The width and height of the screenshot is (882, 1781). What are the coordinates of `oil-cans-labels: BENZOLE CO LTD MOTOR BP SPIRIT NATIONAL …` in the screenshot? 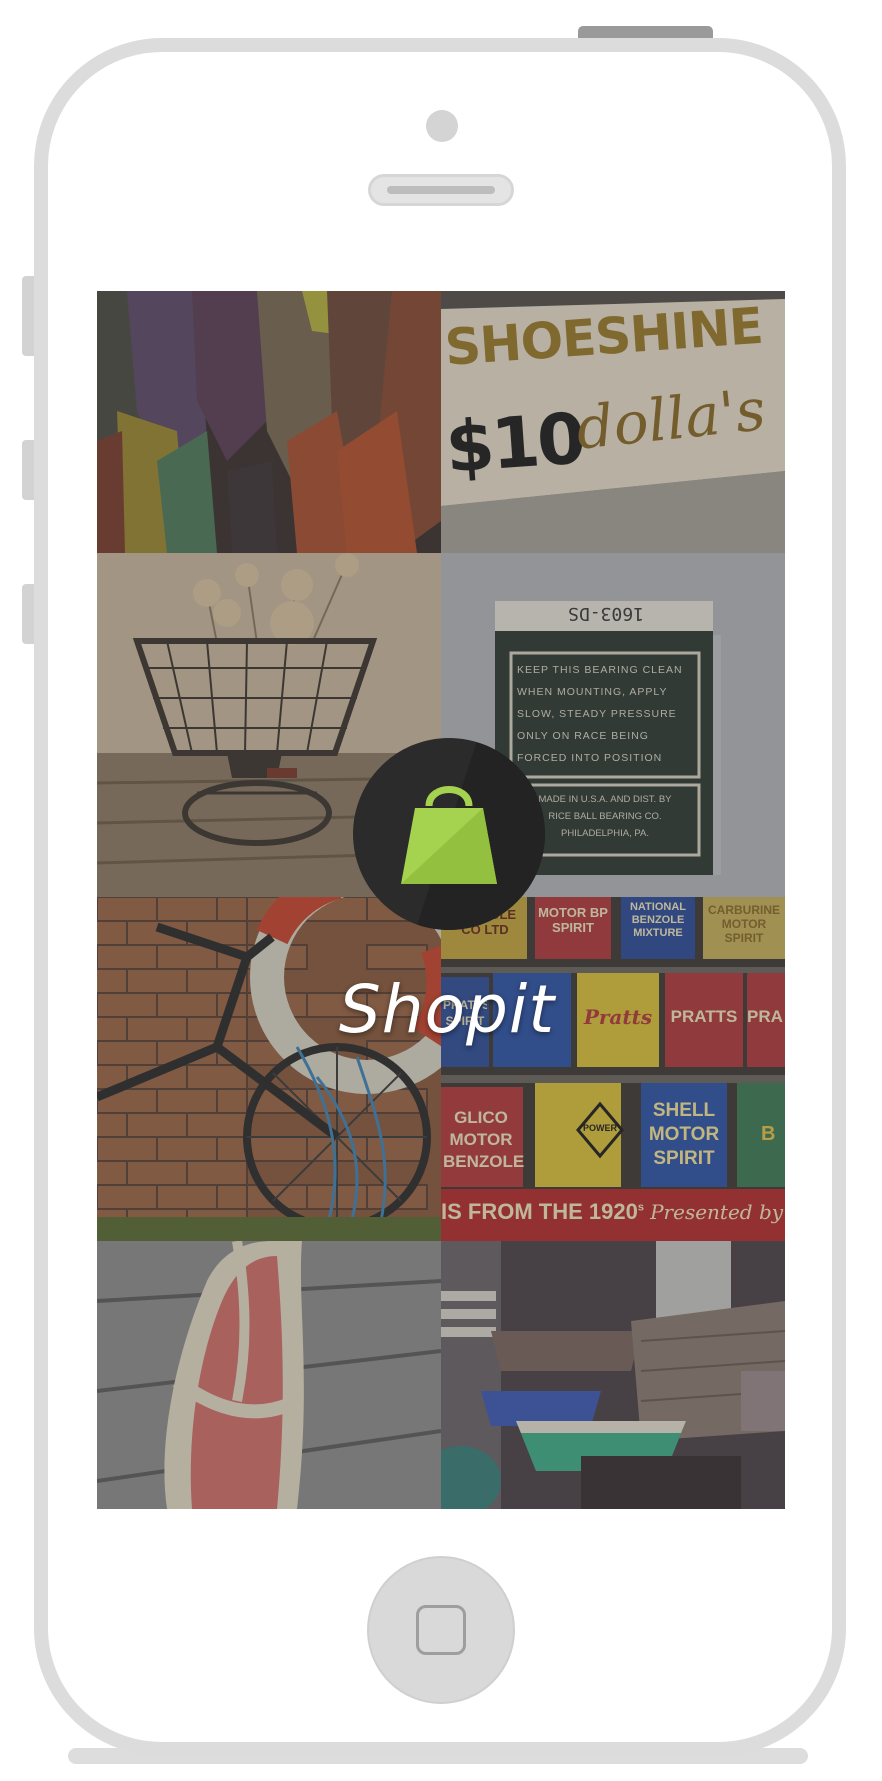 It's located at (613, 1069).